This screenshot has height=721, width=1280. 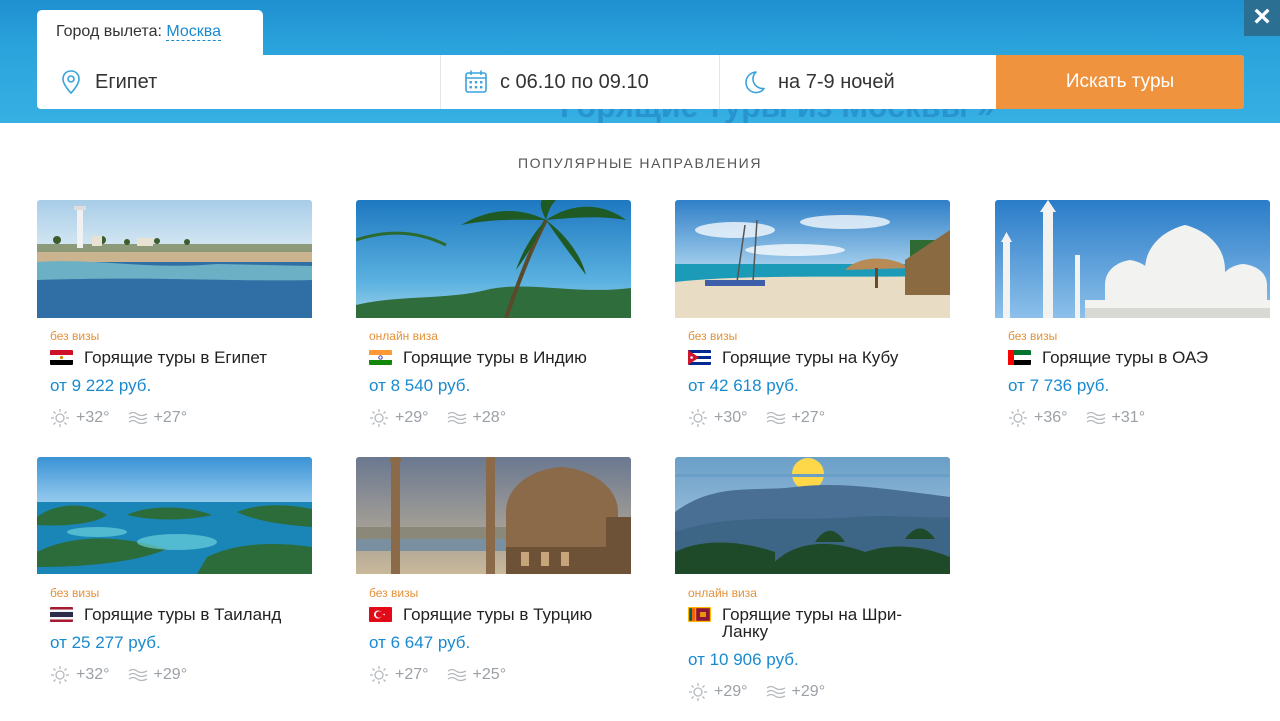 I want to click on card-price: от 6 647 руб., so click(x=500, y=643).